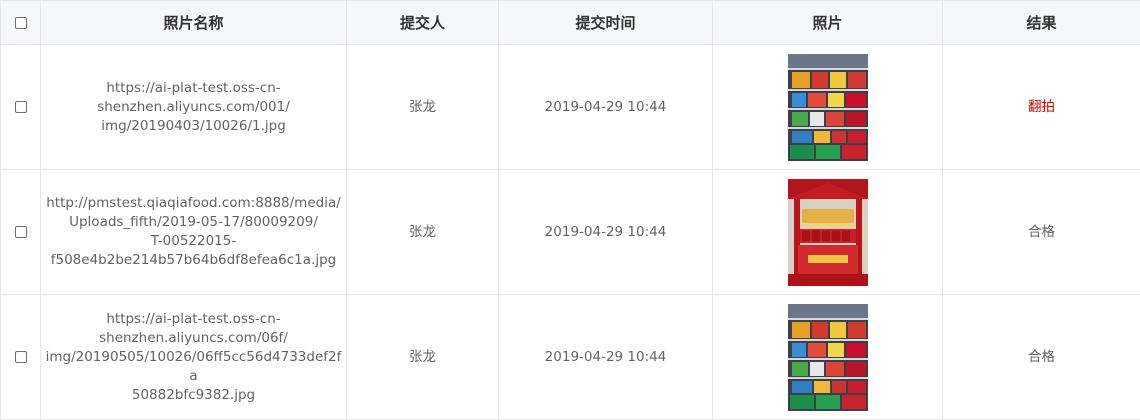  I want to click on column-header-time: 提交时间, so click(606, 23).